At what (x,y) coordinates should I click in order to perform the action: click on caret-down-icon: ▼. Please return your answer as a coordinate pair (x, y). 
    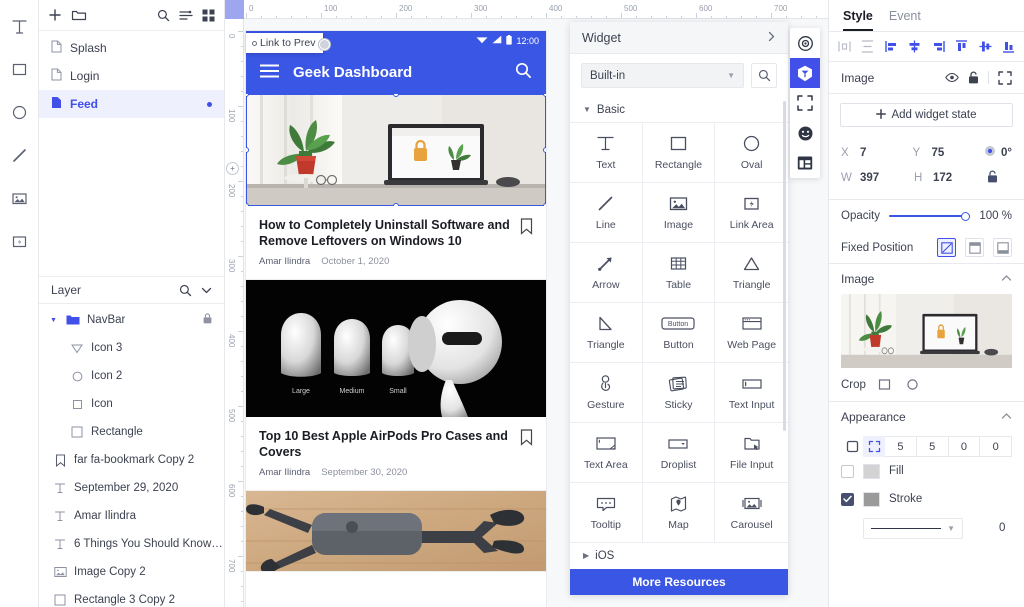
    Looking at the image, I should click on (54, 320).